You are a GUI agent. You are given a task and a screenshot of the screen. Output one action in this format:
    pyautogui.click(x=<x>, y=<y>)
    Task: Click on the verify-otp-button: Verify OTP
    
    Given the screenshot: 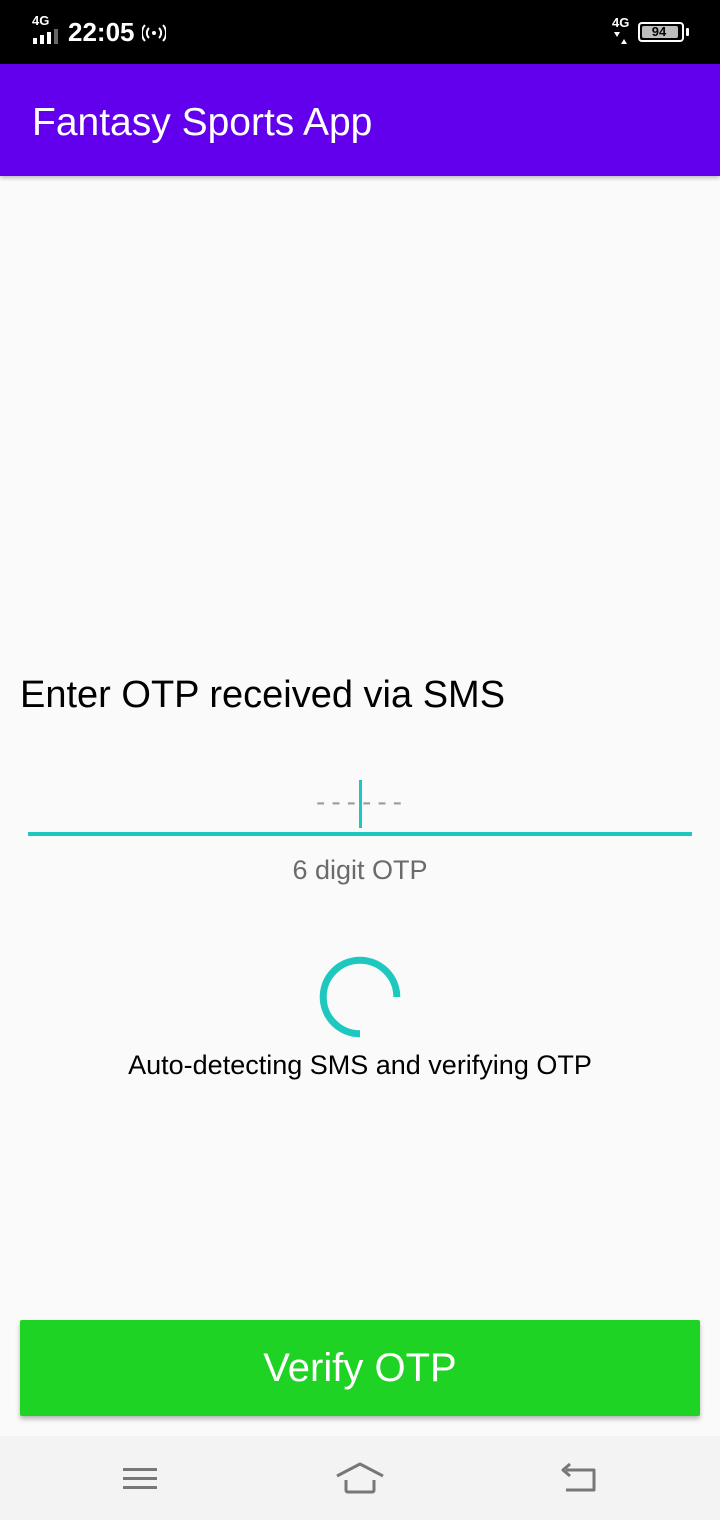 What is the action you would take?
    pyautogui.click(x=360, y=1368)
    